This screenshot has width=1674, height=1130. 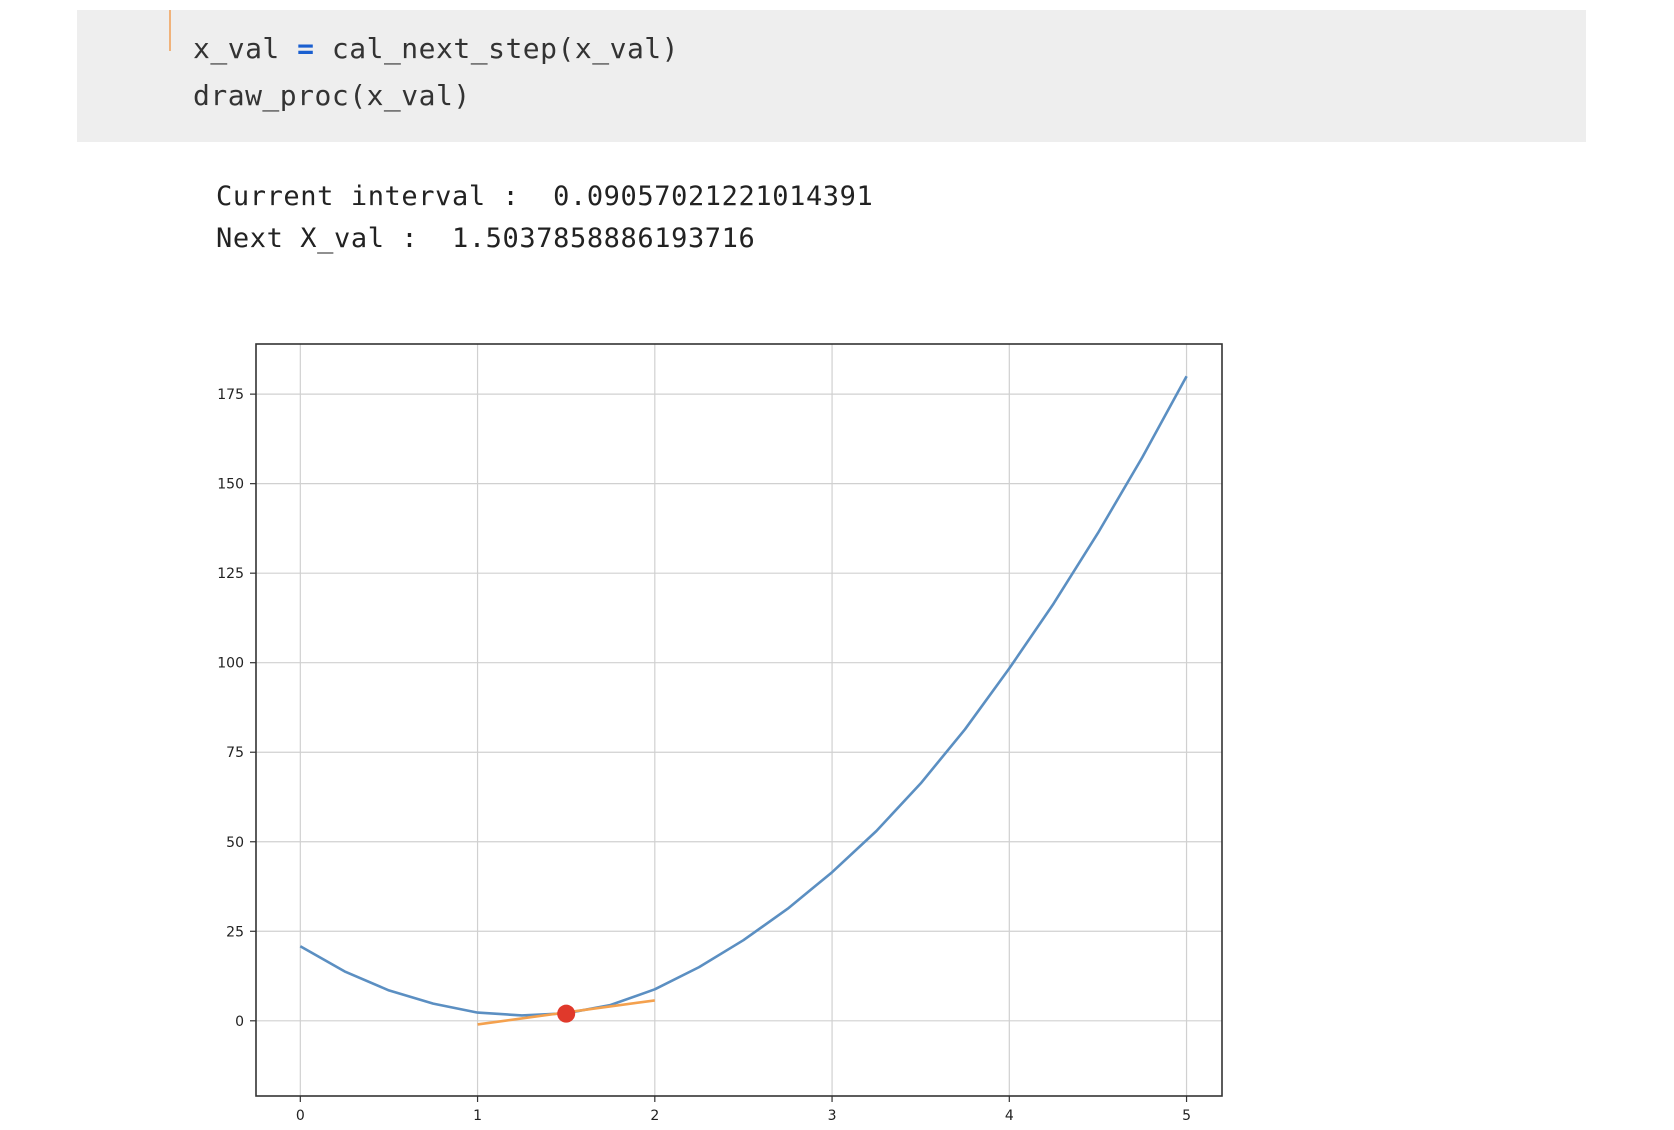 What do you see at coordinates (566, 1013) in the screenshot?
I see `data-point-marker` at bounding box center [566, 1013].